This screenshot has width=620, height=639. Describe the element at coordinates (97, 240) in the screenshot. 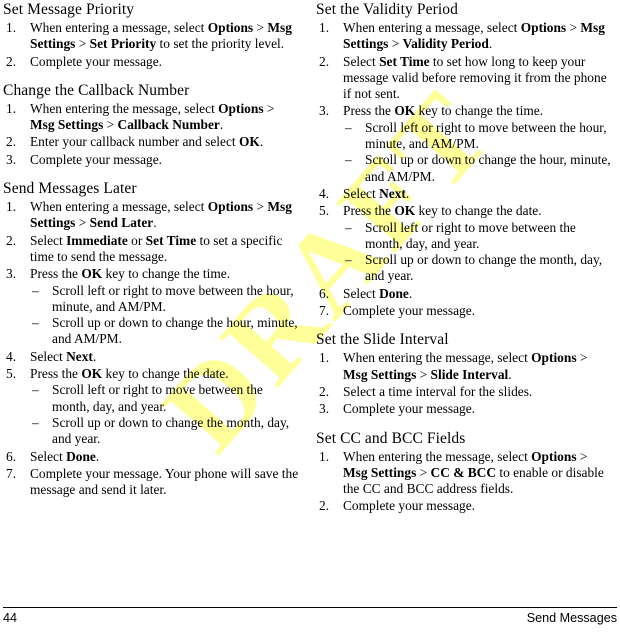

I see `ui-term: Immediate` at that location.